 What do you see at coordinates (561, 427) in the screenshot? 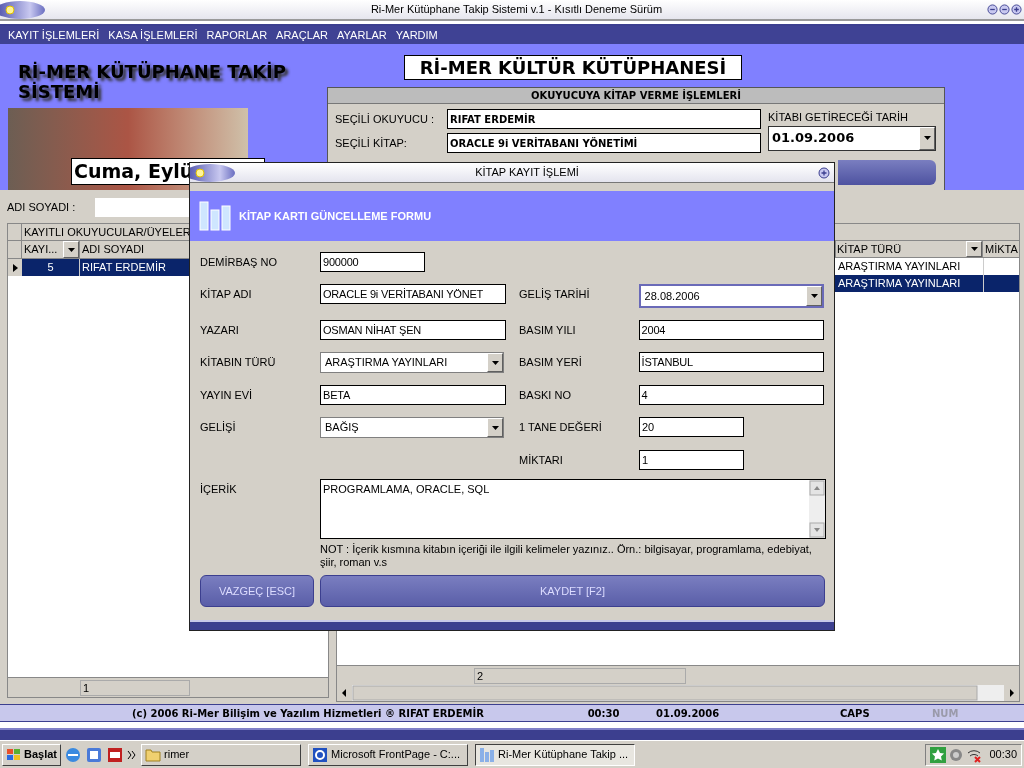
I see `field-label: 1 TANE DEĞERİ` at bounding box center [561, 427].